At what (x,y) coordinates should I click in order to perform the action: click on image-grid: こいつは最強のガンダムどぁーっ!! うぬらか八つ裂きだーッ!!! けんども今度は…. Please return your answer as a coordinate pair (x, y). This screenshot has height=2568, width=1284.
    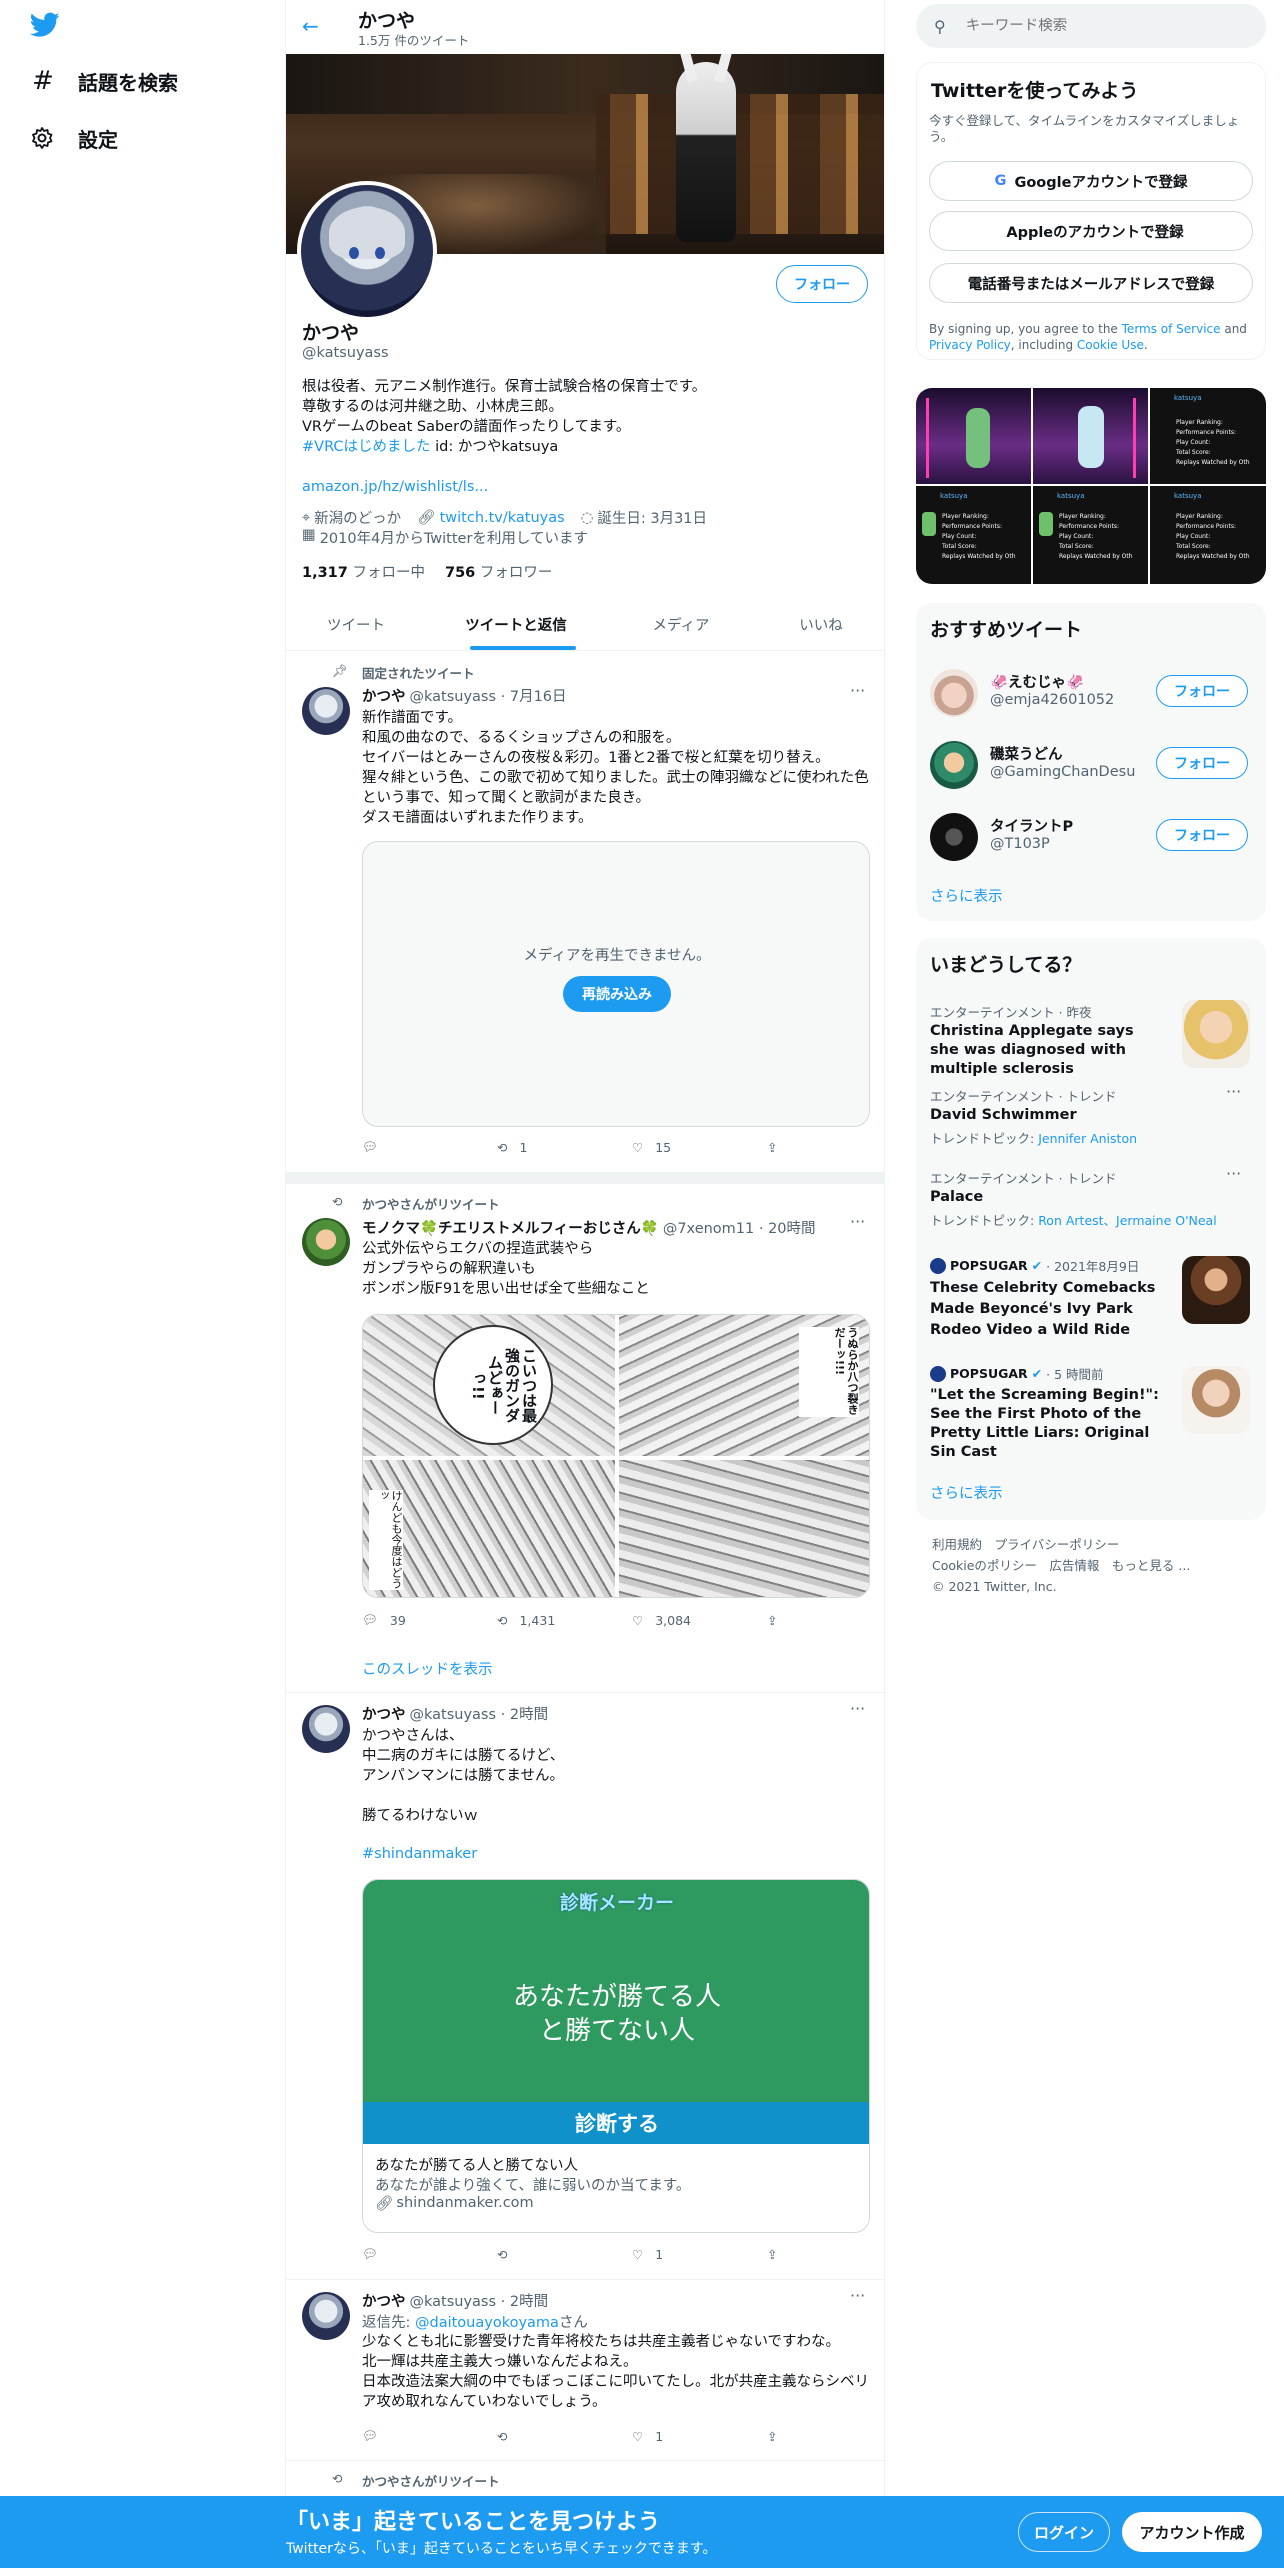
    Looking at the image, I should click on (616, 1456).